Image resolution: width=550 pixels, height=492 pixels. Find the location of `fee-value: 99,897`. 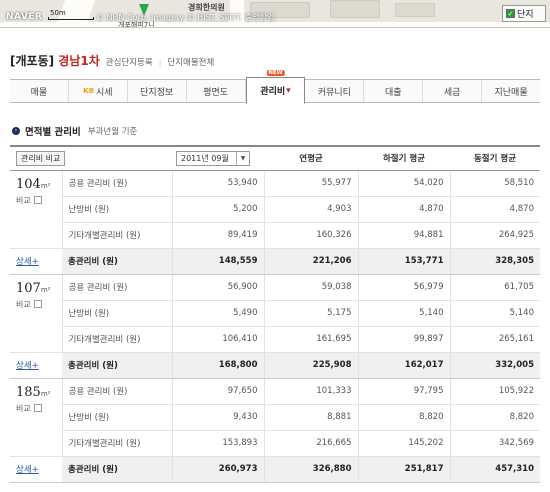

fee-value: 99,897 is located at coordinates (404, 339).